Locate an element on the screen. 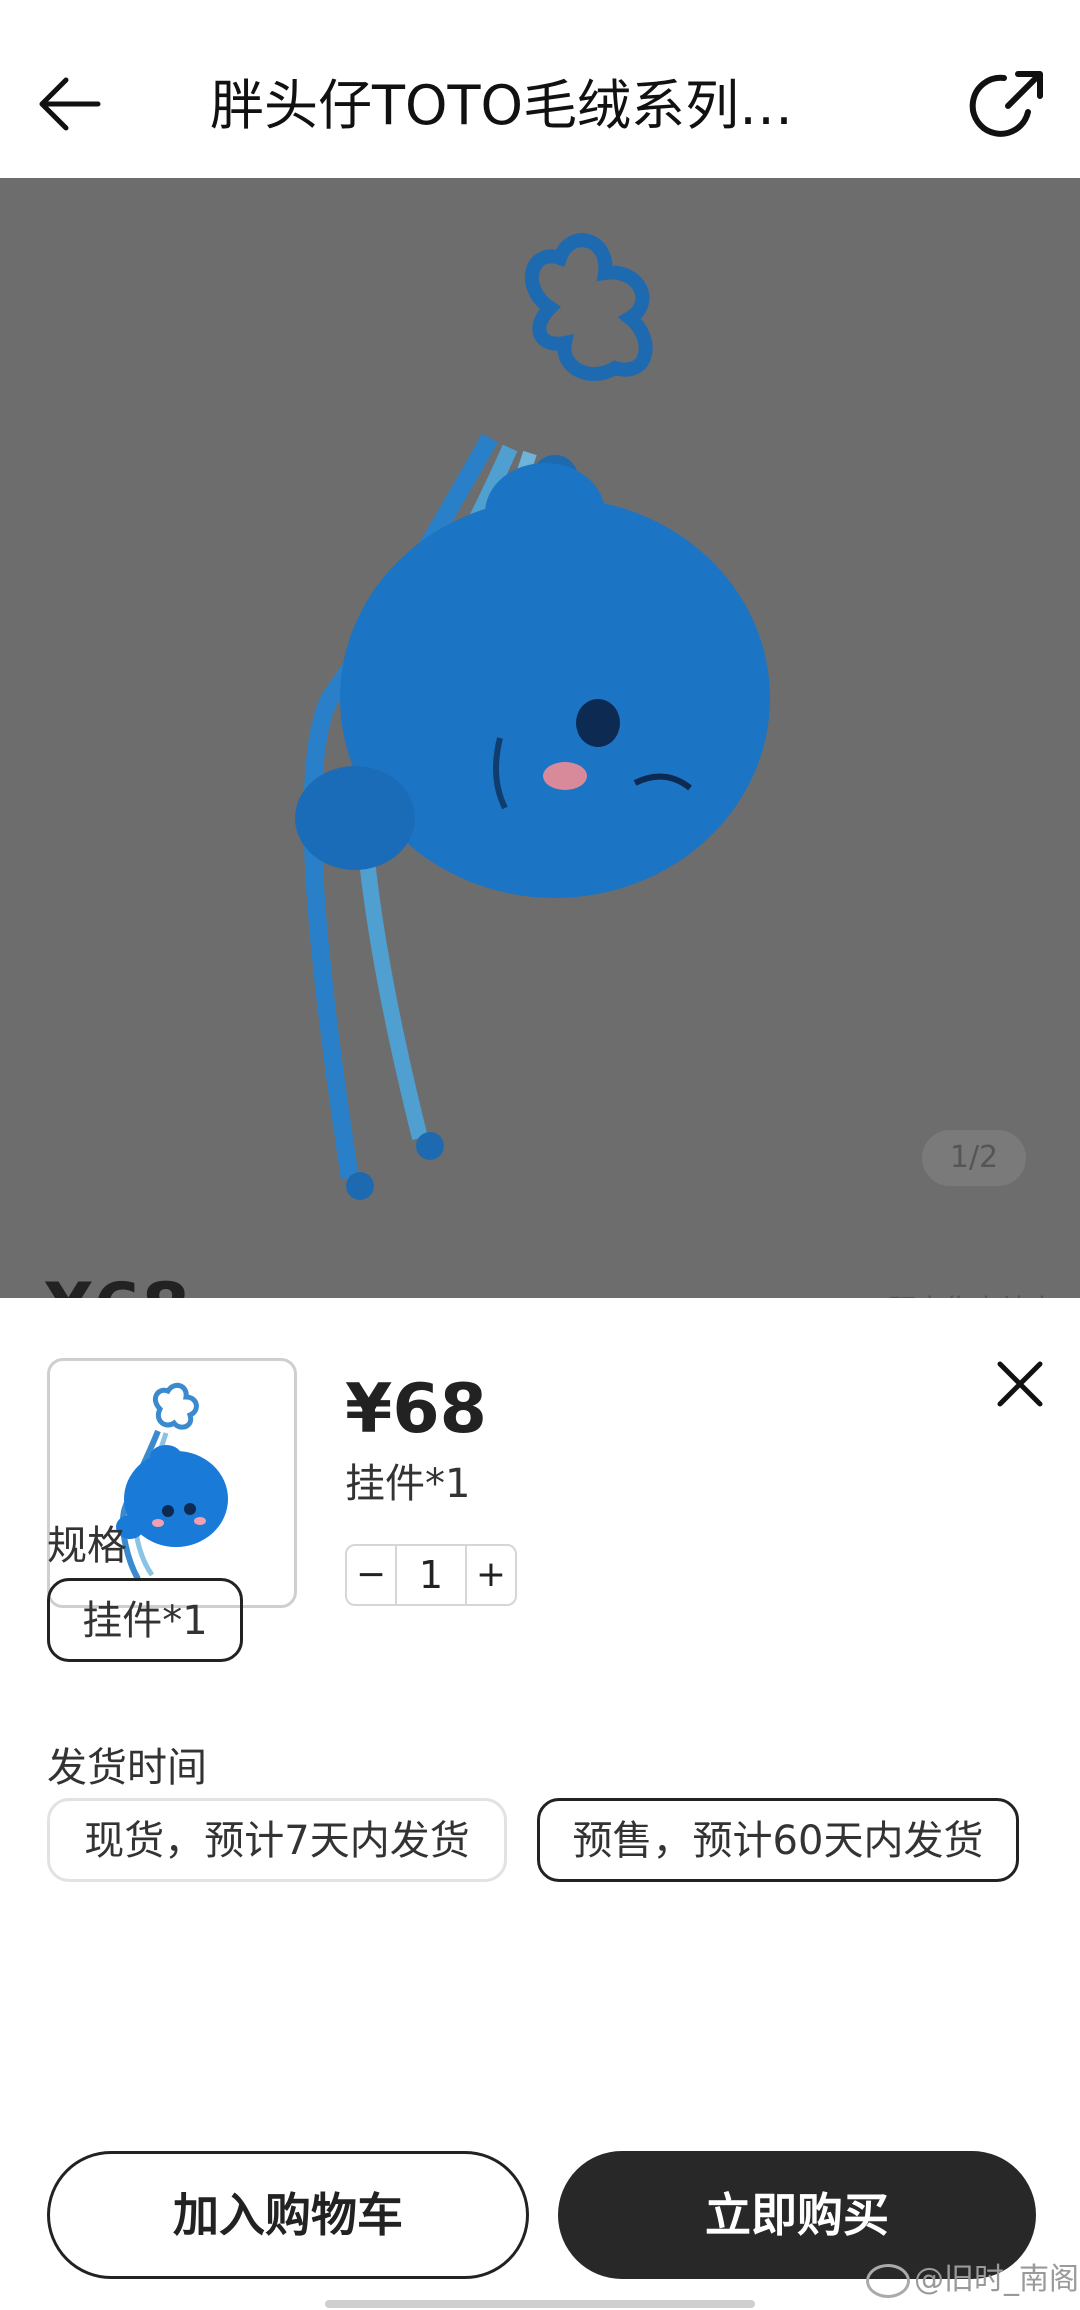 The image size is (1080, 2310). shipping-section-label: 发货时间 is located at coordinates (127, 1768).